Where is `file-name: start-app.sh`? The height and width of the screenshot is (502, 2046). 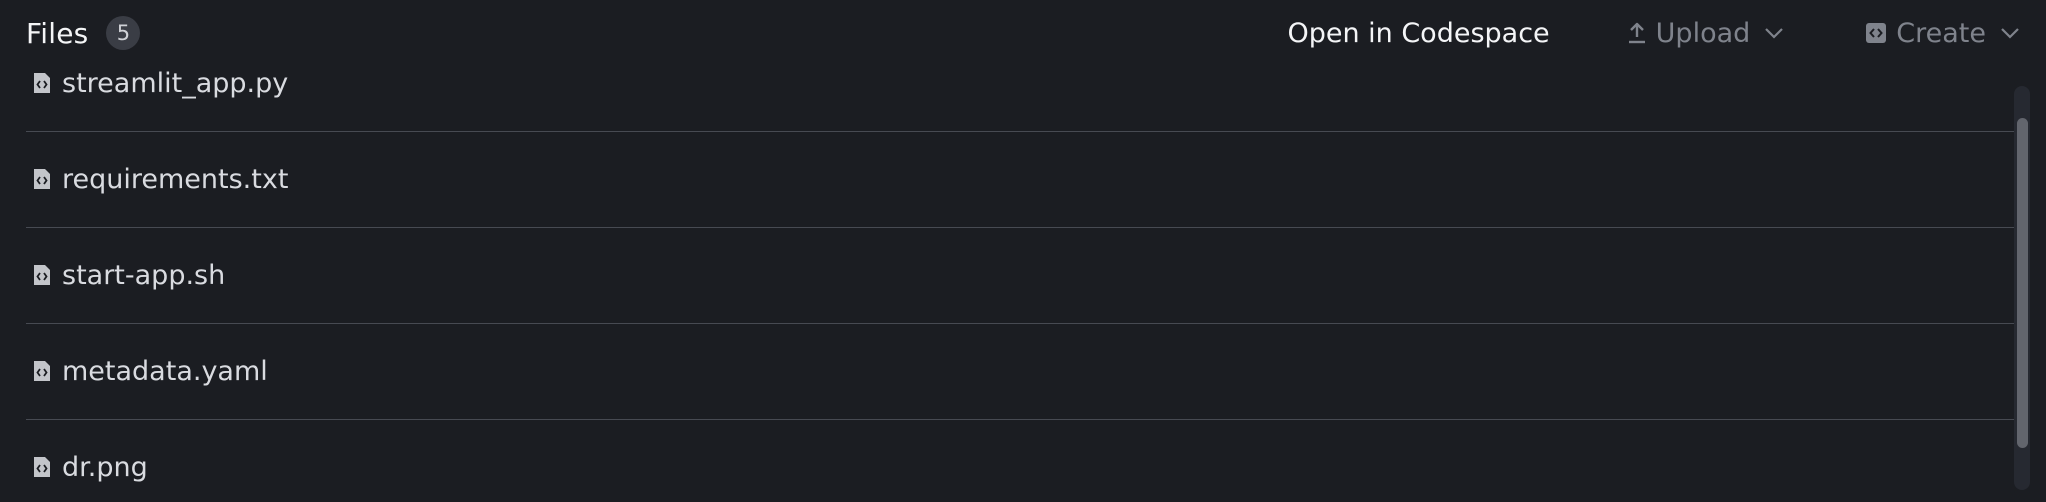 file-name: start-app.sh is located at coordinates (144, 275).